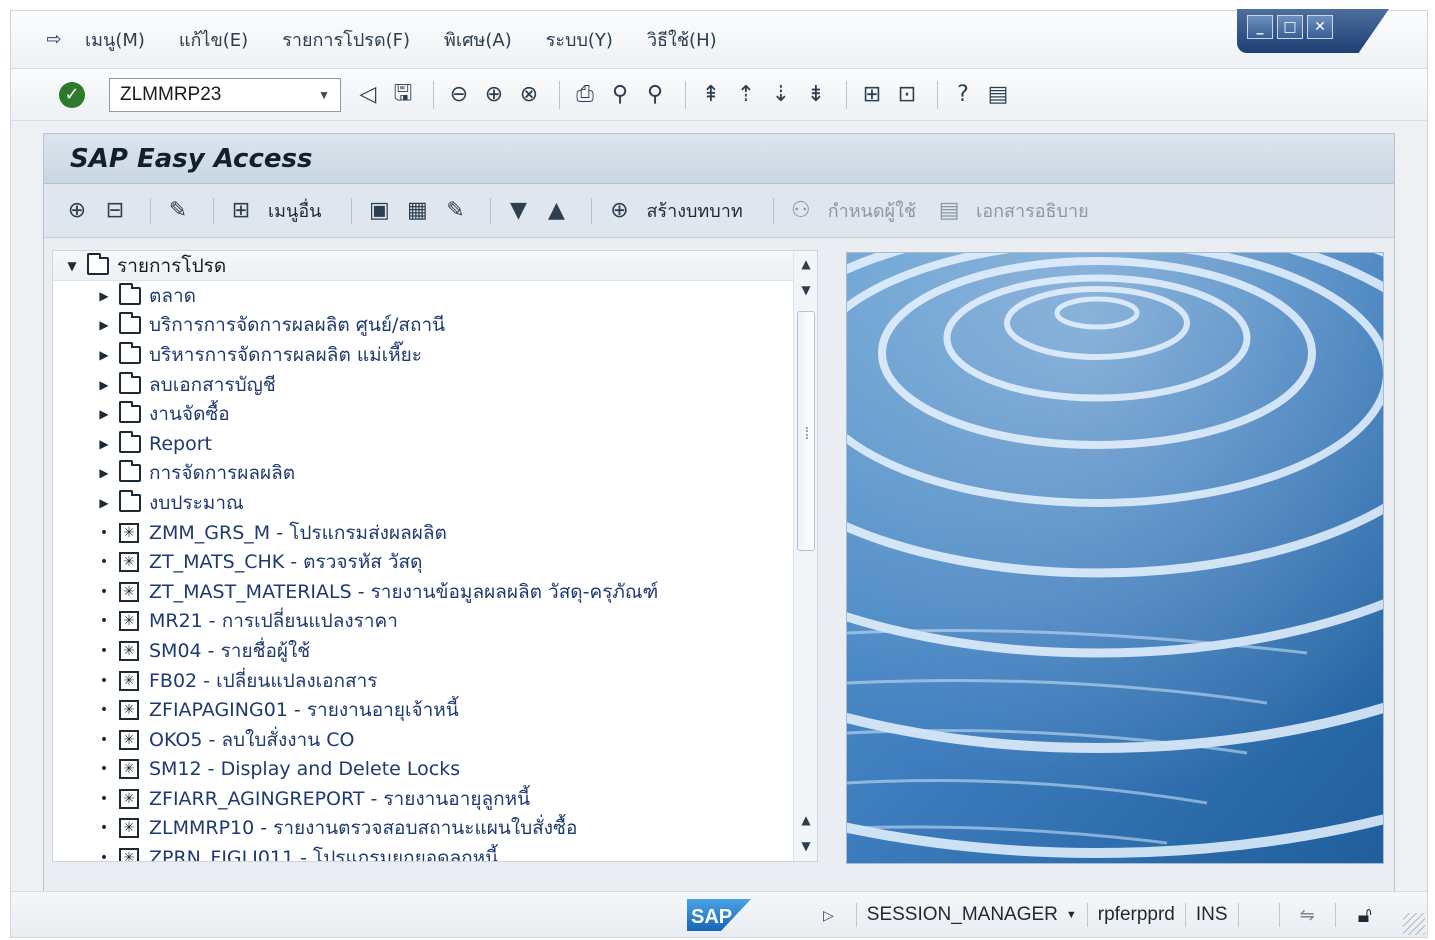 This screenshot has height=940, width=1435. Describe the element at coordinates (805, 846) in the screenshot. I see `page-down-icon: ▼` at that location.